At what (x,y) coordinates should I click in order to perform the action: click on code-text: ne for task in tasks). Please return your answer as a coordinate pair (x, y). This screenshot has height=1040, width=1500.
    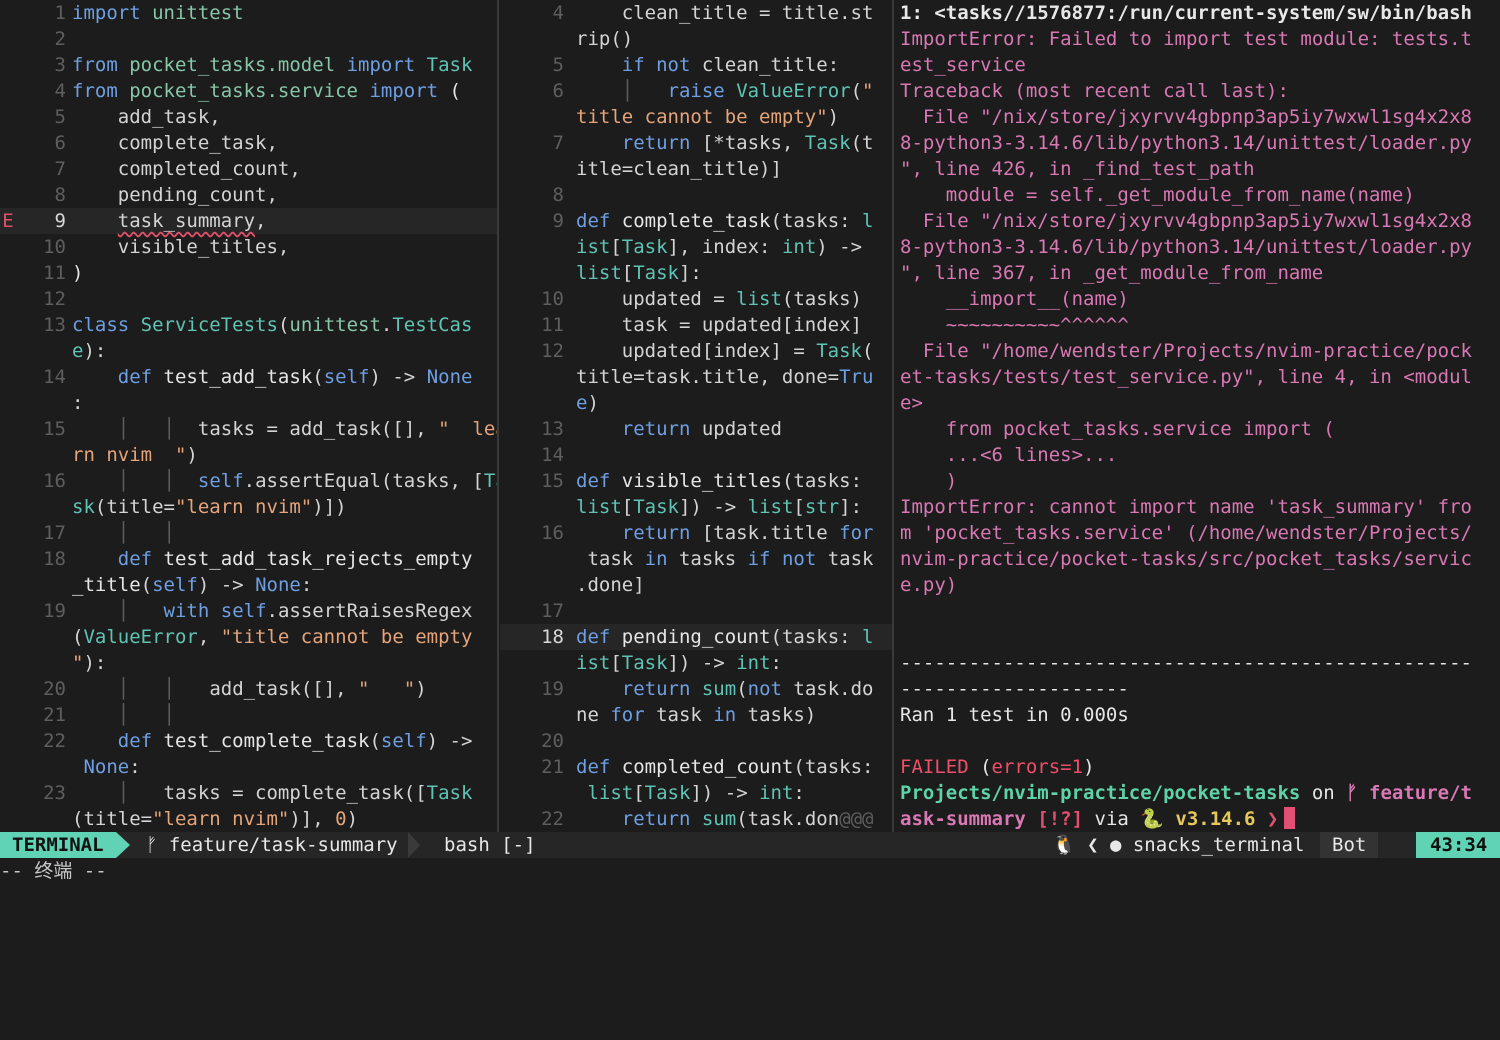
    Looking at the image, I should click on (696, 715).